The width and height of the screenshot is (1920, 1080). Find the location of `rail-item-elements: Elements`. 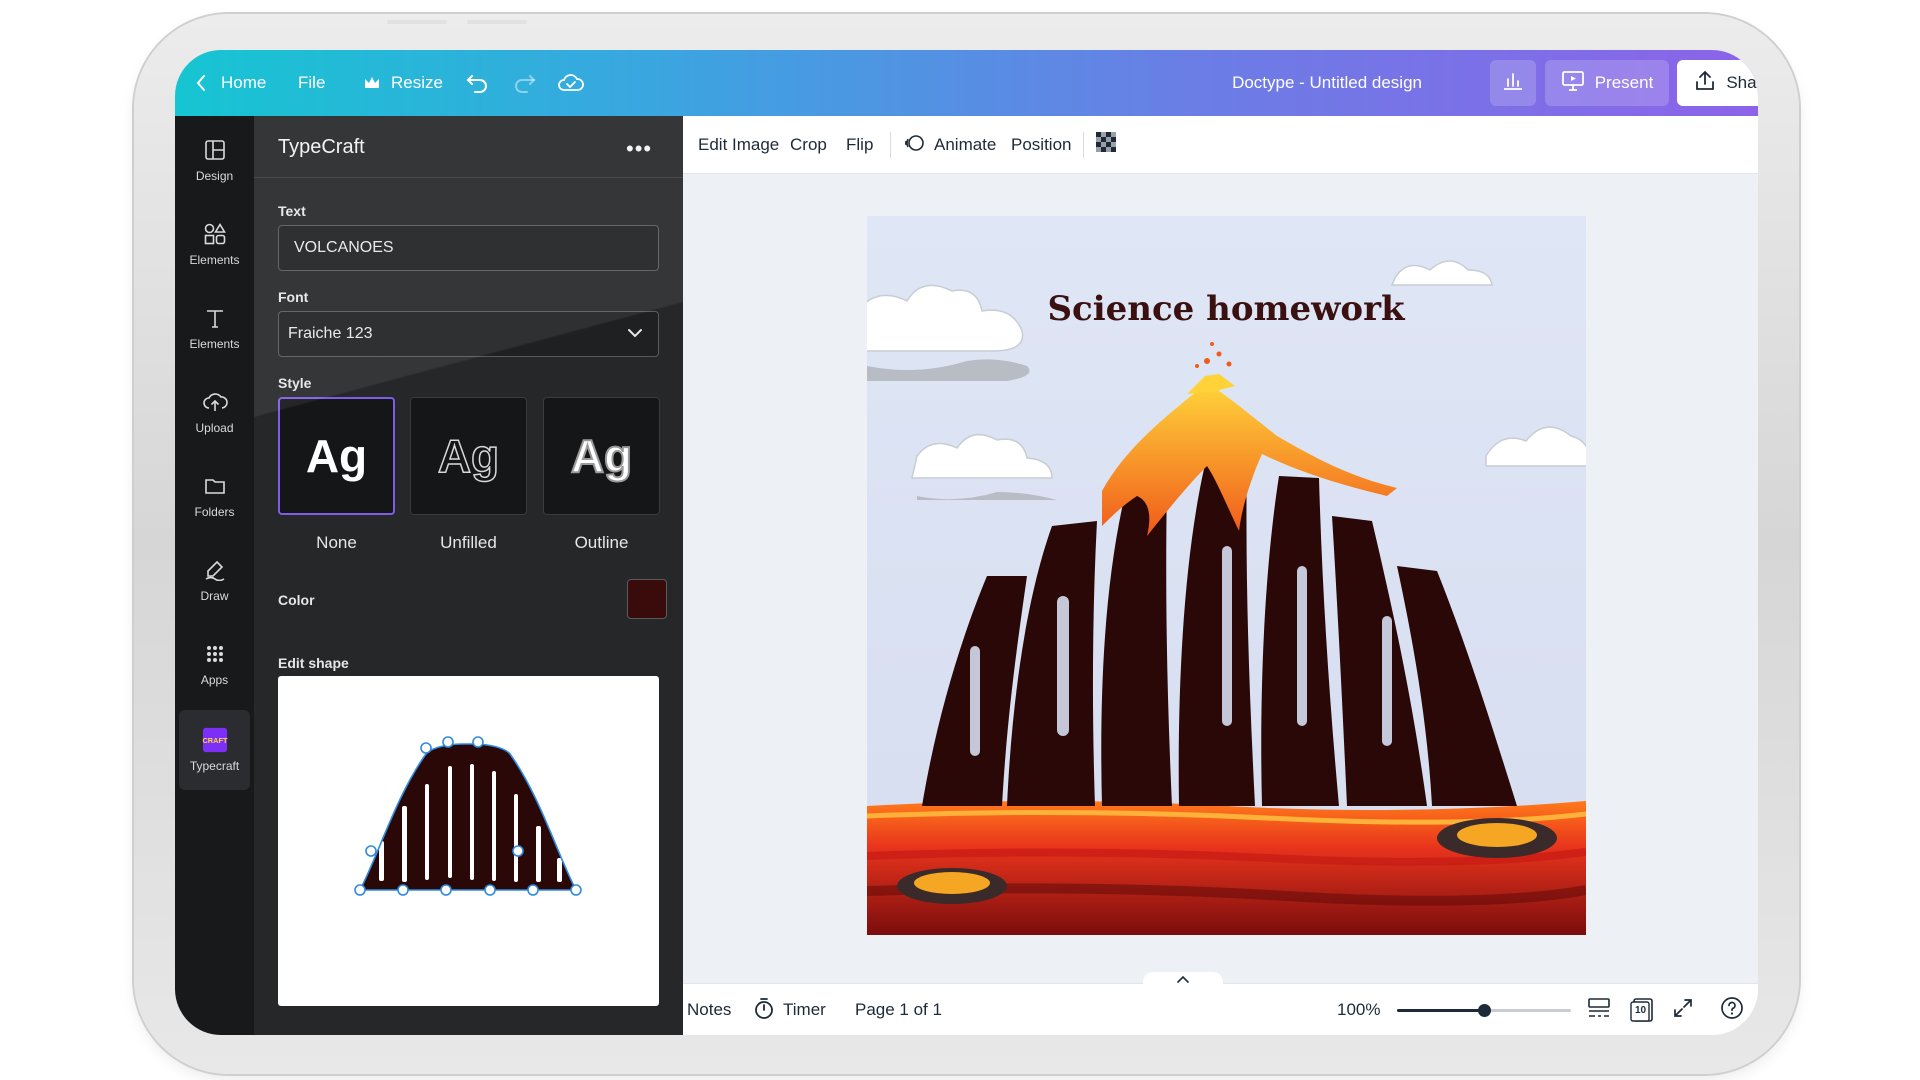

rail-item-elements: Elements is located at coordinates (214, 244).